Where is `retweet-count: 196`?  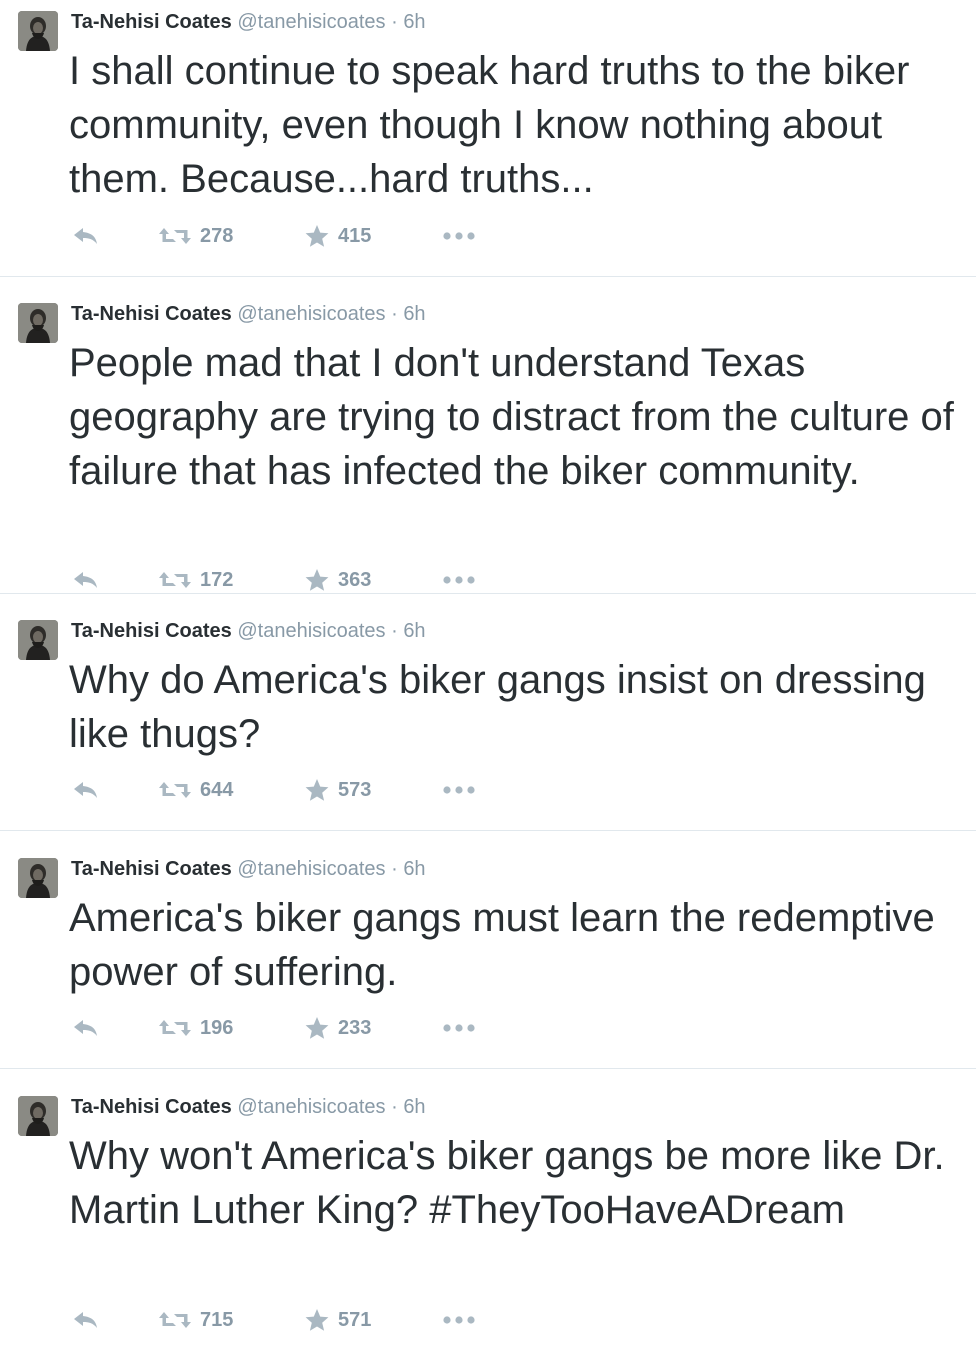 retweet-count: 196 is located at coordinates (217, 1027).